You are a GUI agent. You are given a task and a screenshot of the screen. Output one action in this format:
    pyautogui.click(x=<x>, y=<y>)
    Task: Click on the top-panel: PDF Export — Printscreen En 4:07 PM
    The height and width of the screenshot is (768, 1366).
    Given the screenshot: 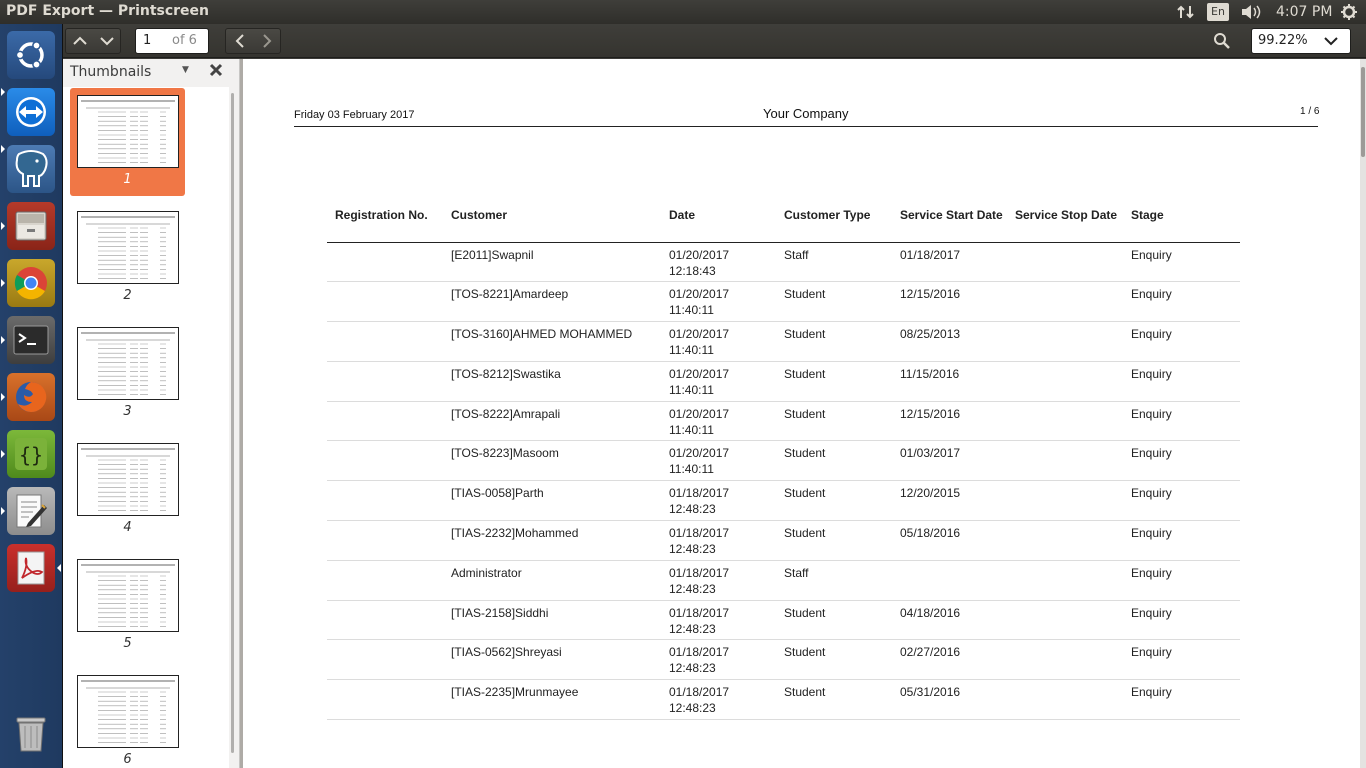 What is the action you would take?
    pyautogui.click(x=683, y=12)
    